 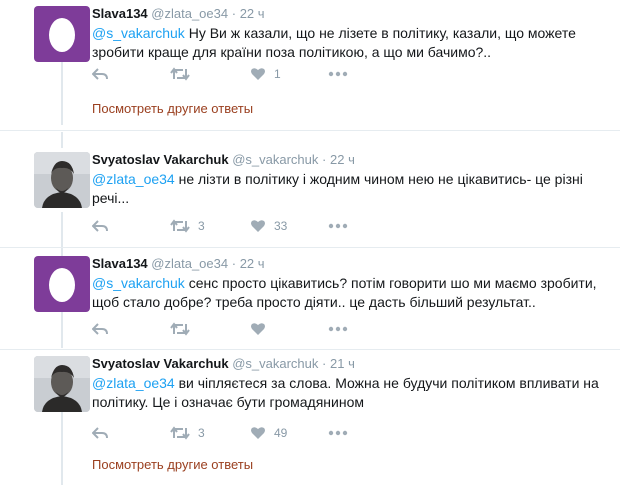 I want to click on tweet-actions: 3 33, so click(x=242, y=226).